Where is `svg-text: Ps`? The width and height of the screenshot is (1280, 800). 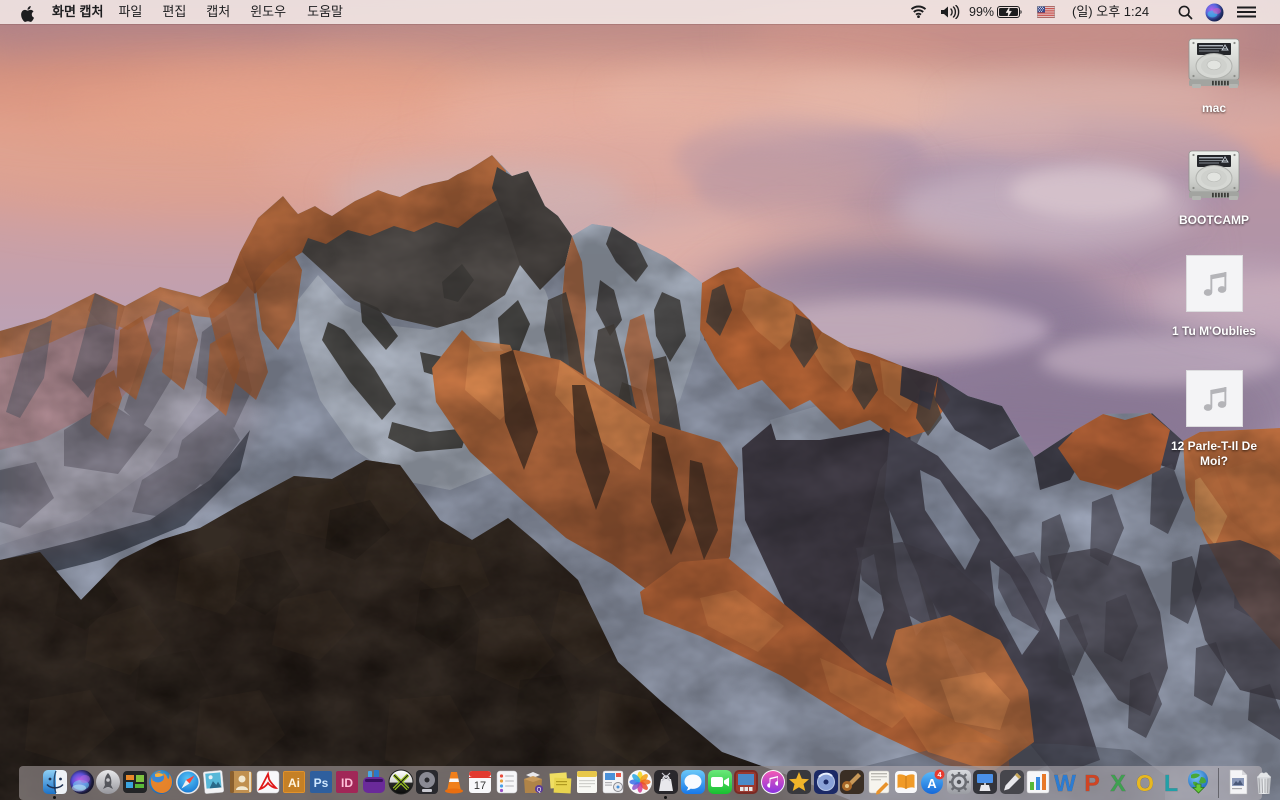 svg-text: Ps is located at coordinates (321, 783).